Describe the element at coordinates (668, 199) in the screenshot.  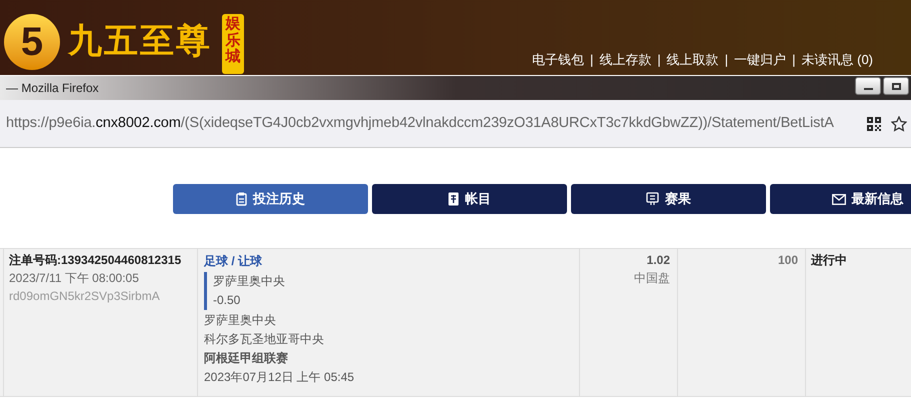
I see `tab: 赛果` at that location.